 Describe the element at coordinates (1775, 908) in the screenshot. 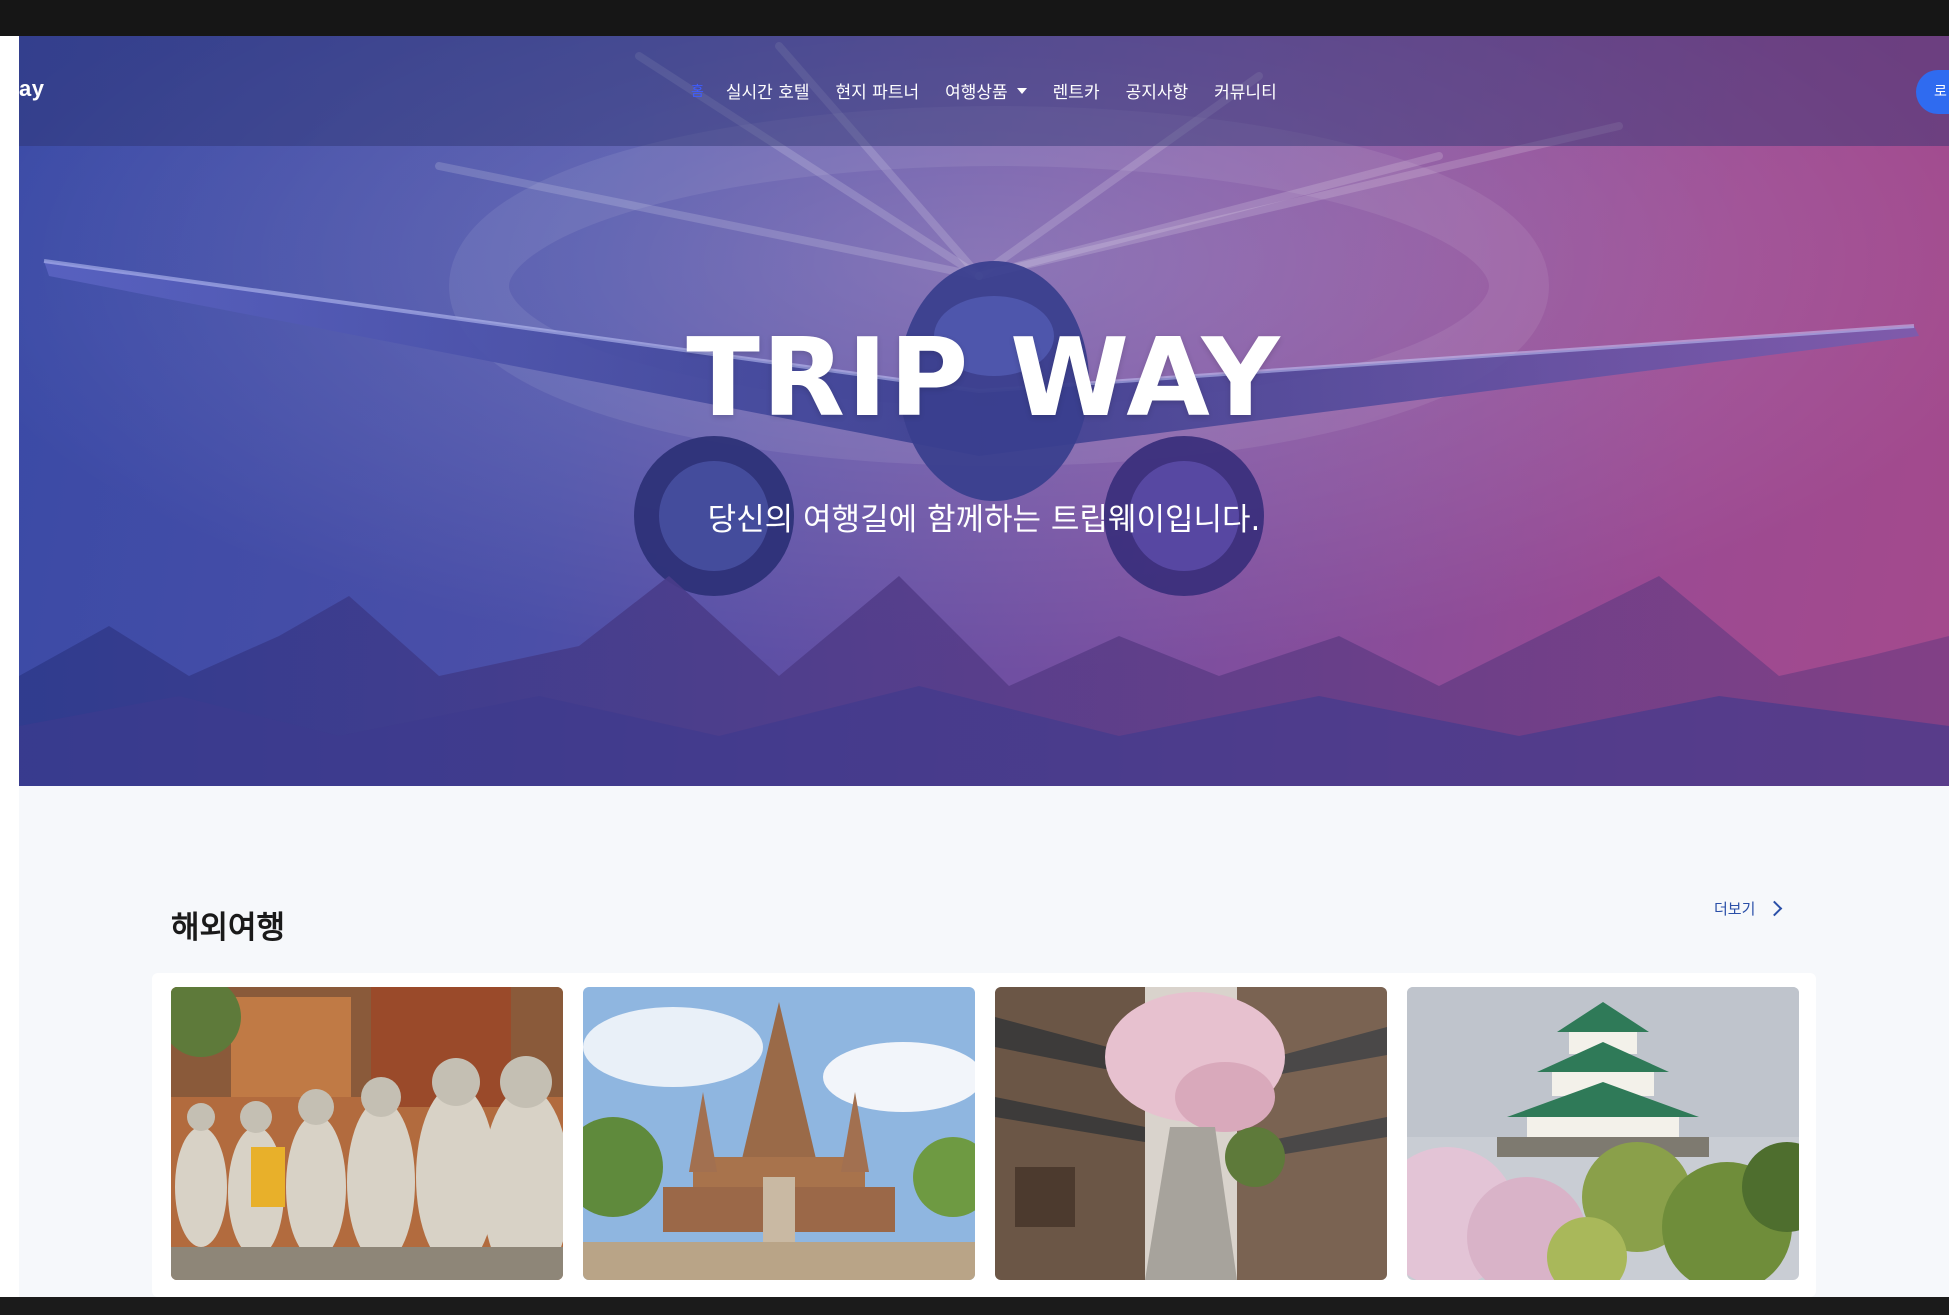

I see `chevron-right-icon` at that location.